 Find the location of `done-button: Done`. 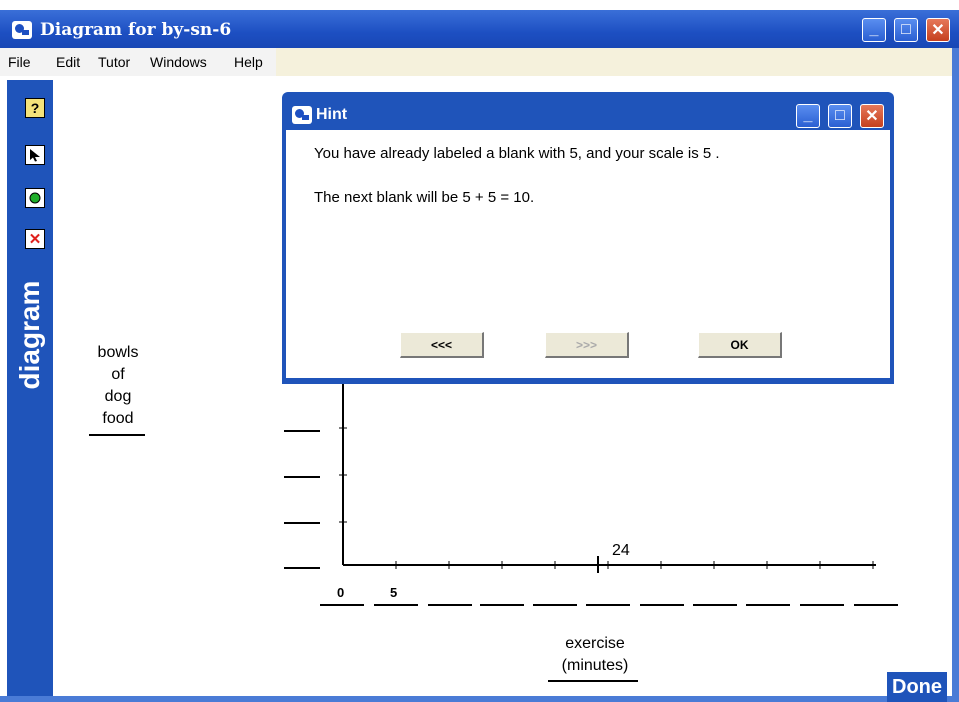

done-button: Done is located at coordinates (917, 687).